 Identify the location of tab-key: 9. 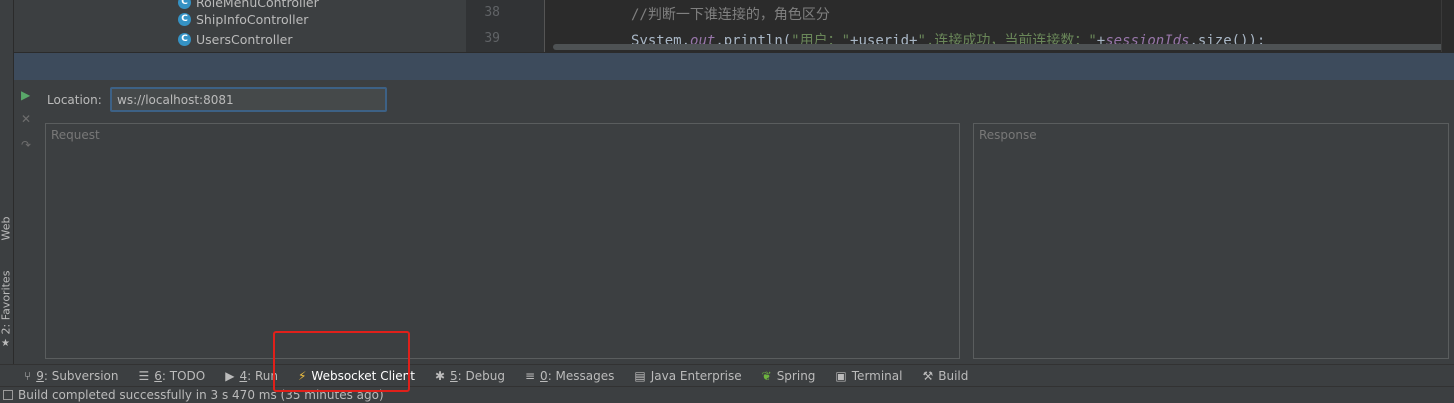
(40, 376).